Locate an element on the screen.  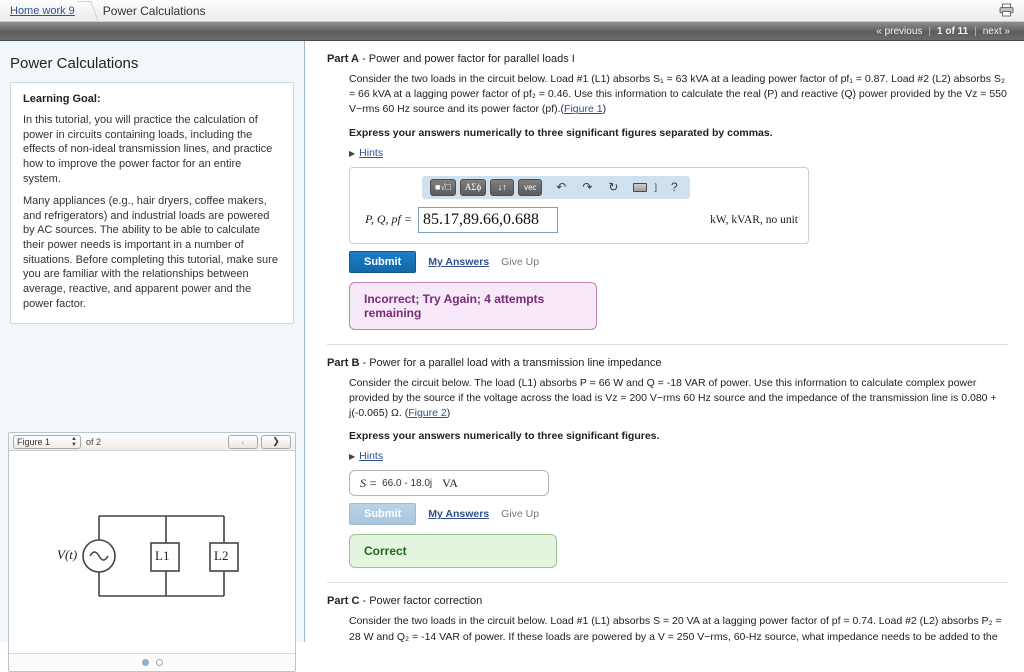
part-a-hints-label: Hints is located at coordinates (371, 152).